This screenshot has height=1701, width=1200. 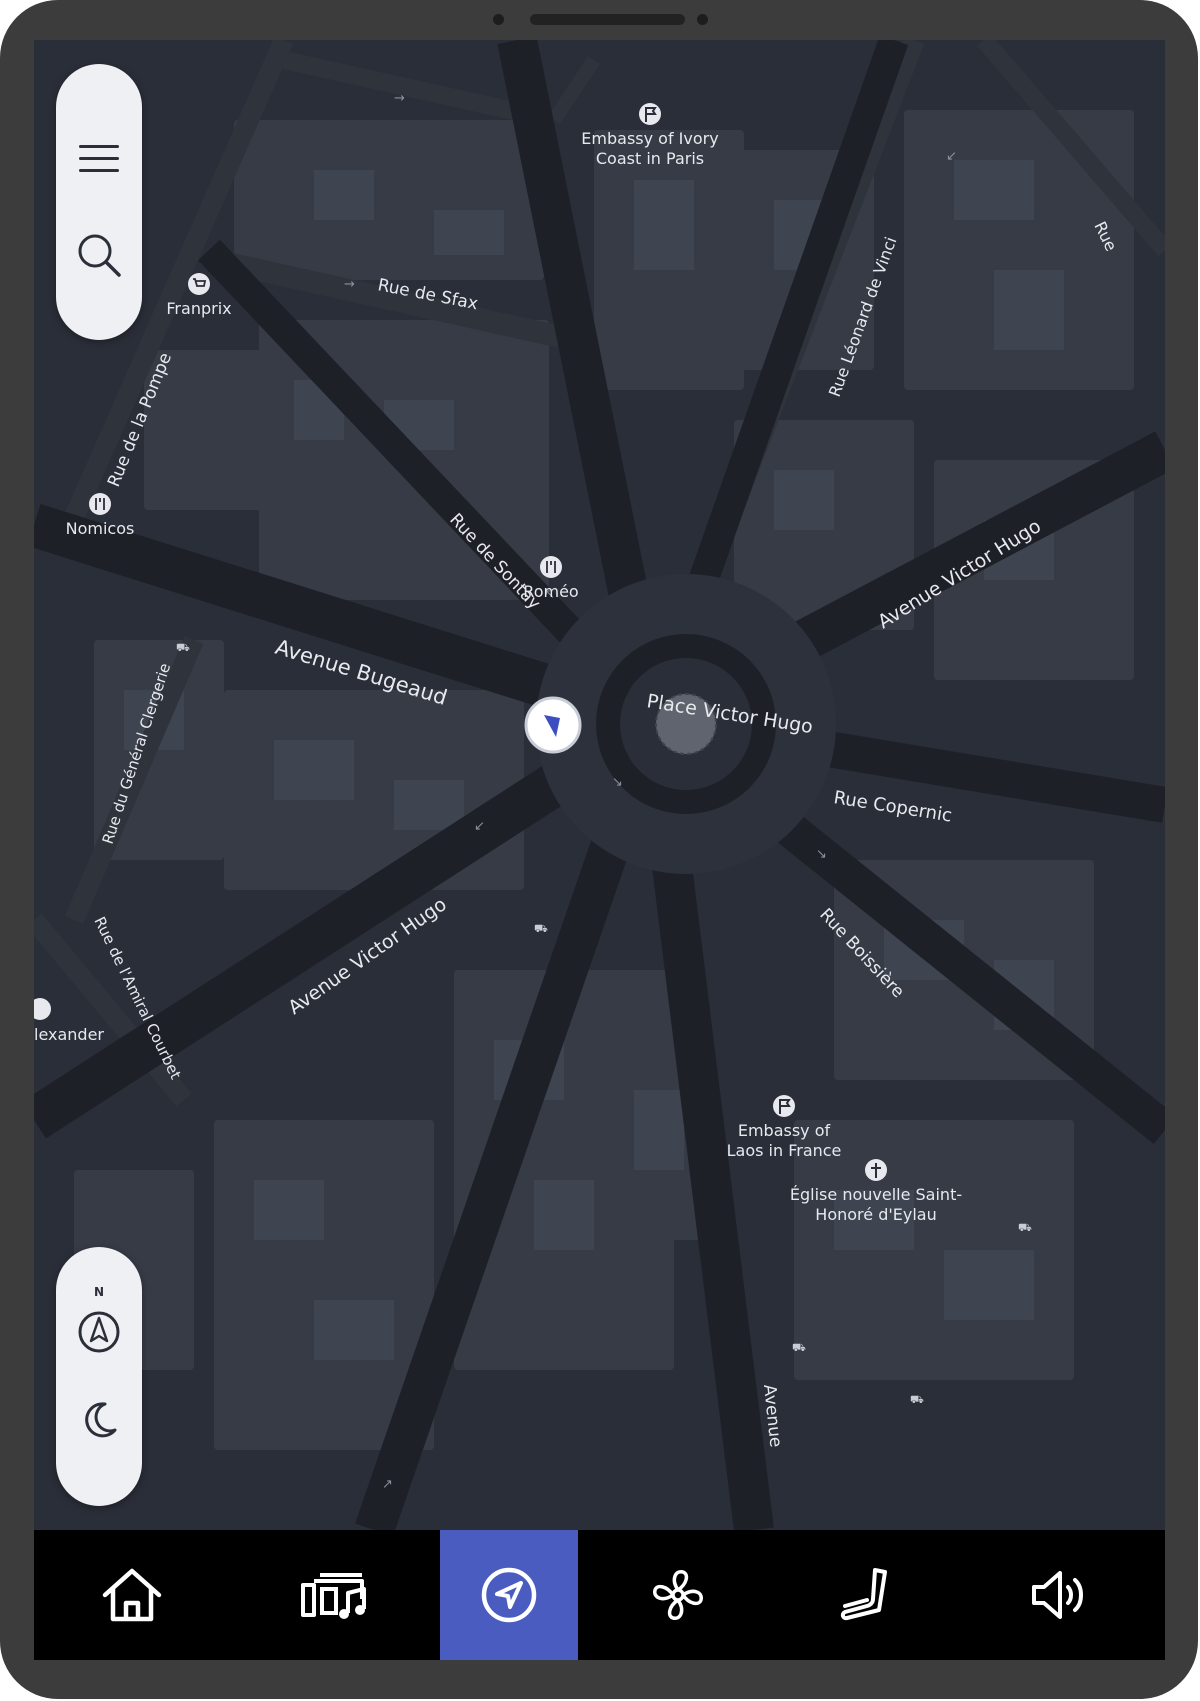 I want to click on poi-label: Nomicos, so click(x=100, y=528).